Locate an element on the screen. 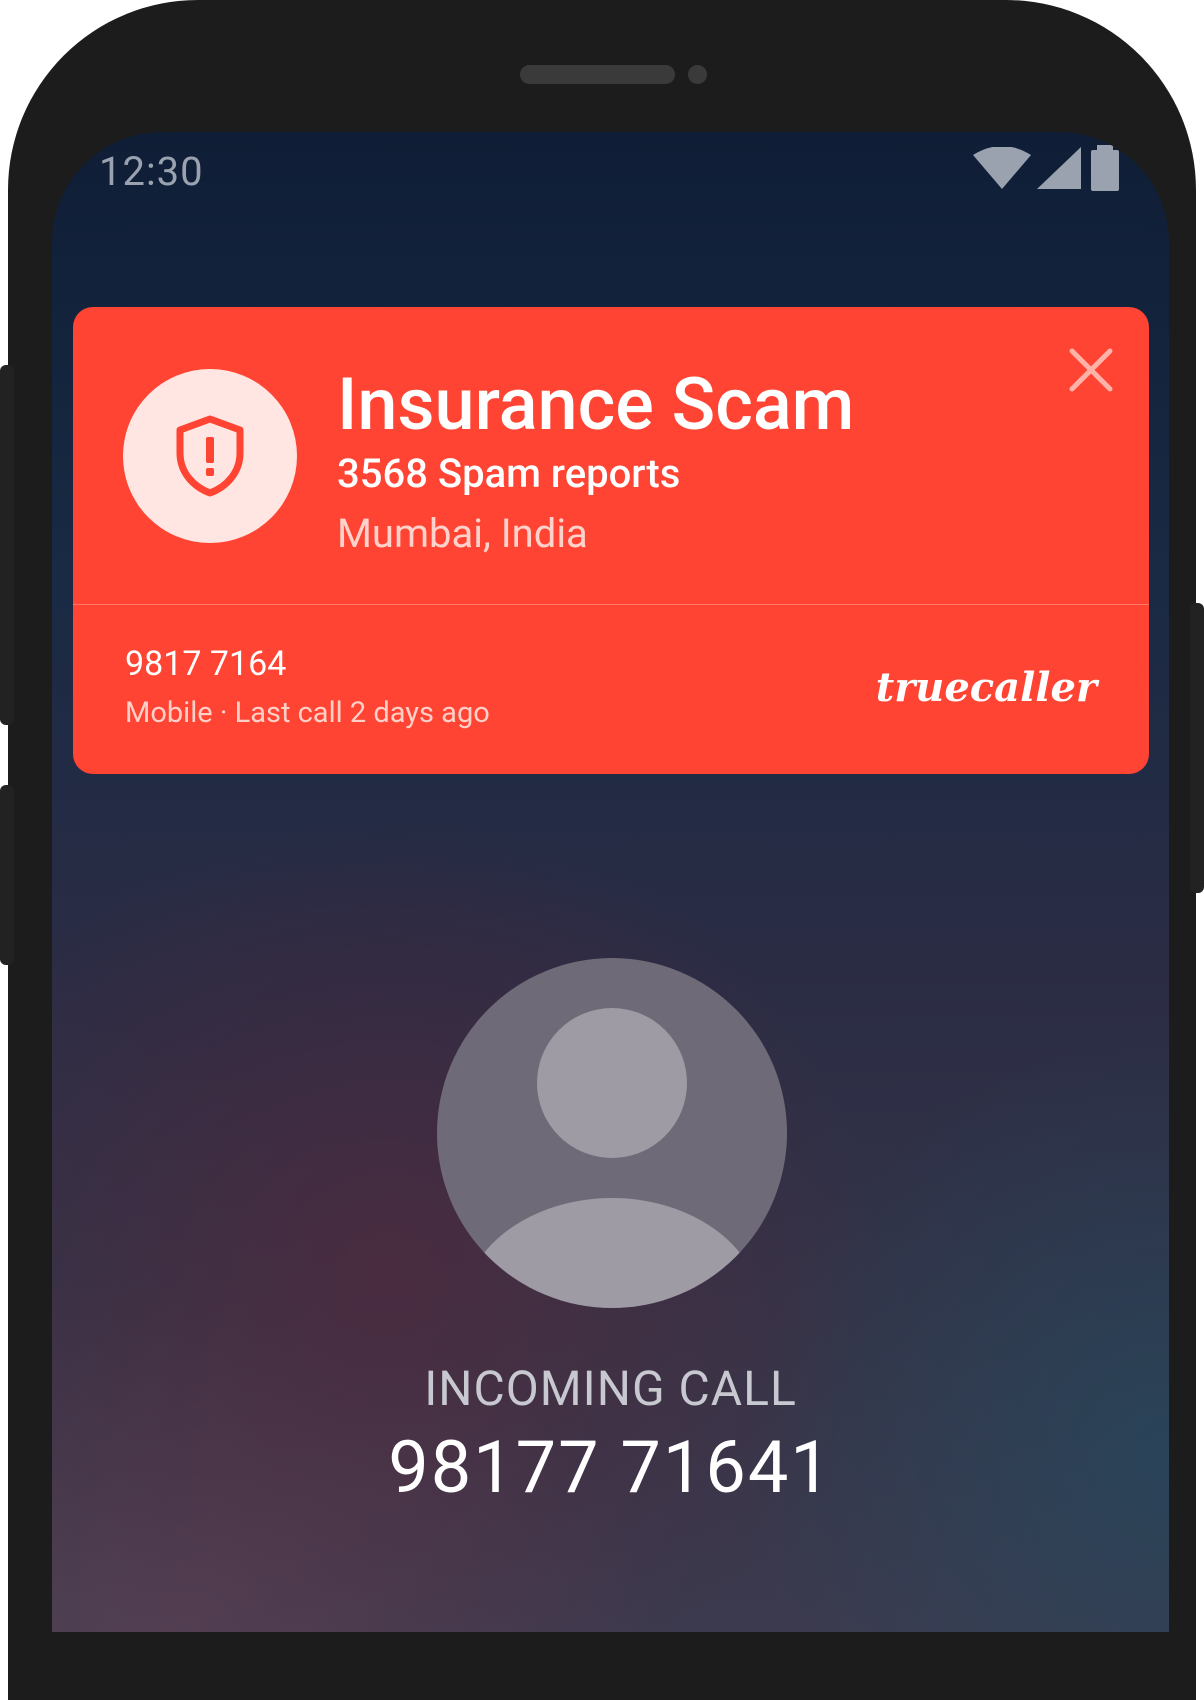 The width and height of the screenshot is (1204, 1700). shield-alert-icon is located at coordinates (210, 456).